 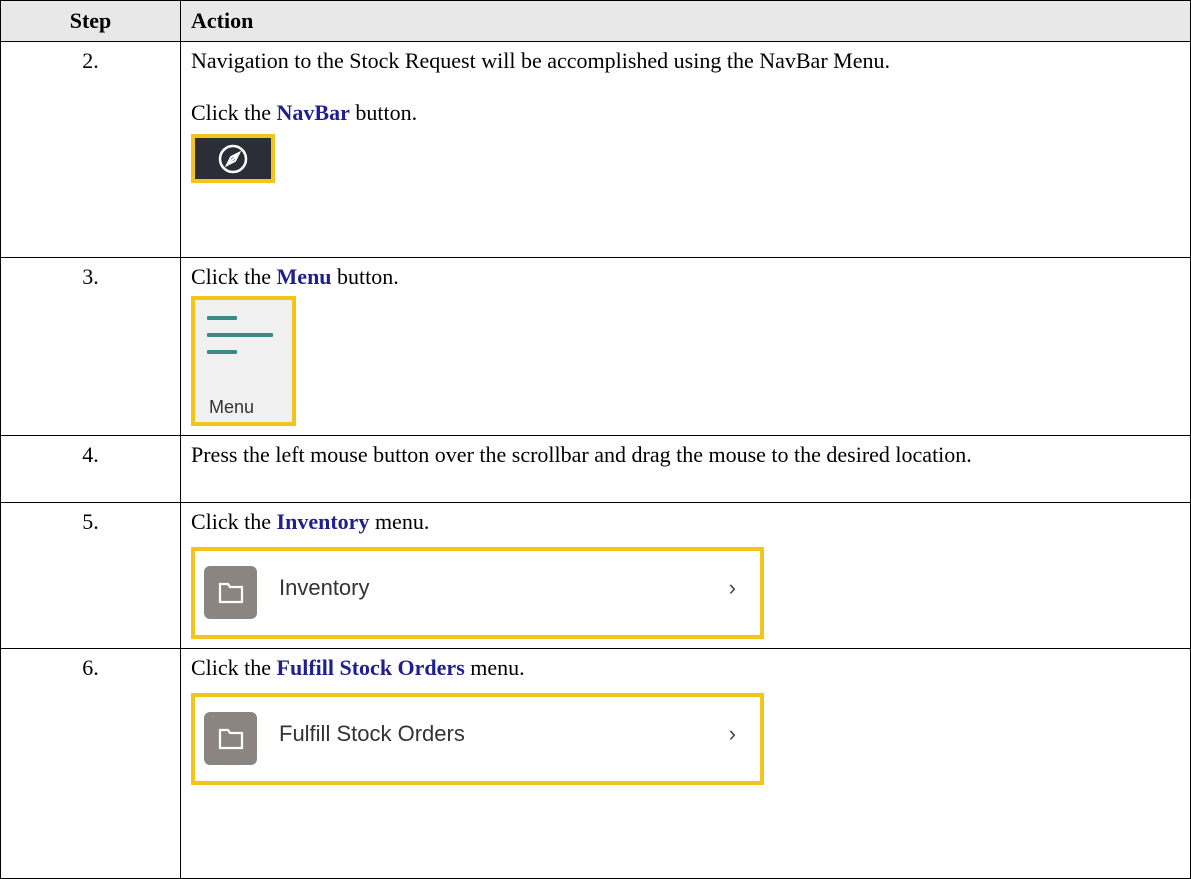 What do you see at coordinates (685, 113) in the screenshot?
I see `instruction-text: Click the NavBar button.` at bounding box center [685, 113].